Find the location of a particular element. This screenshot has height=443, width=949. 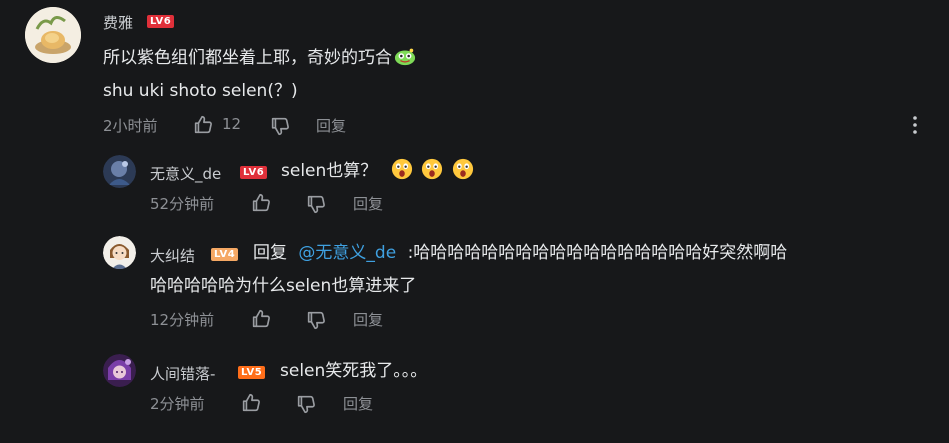

username: 无意义_de is located at coordinates (185, 173).